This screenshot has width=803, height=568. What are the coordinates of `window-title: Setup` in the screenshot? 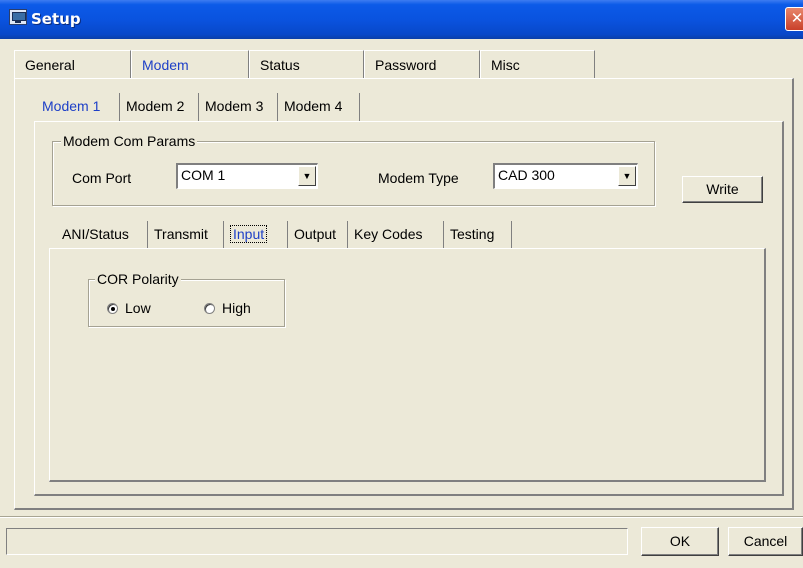 It's located at (56, 19).